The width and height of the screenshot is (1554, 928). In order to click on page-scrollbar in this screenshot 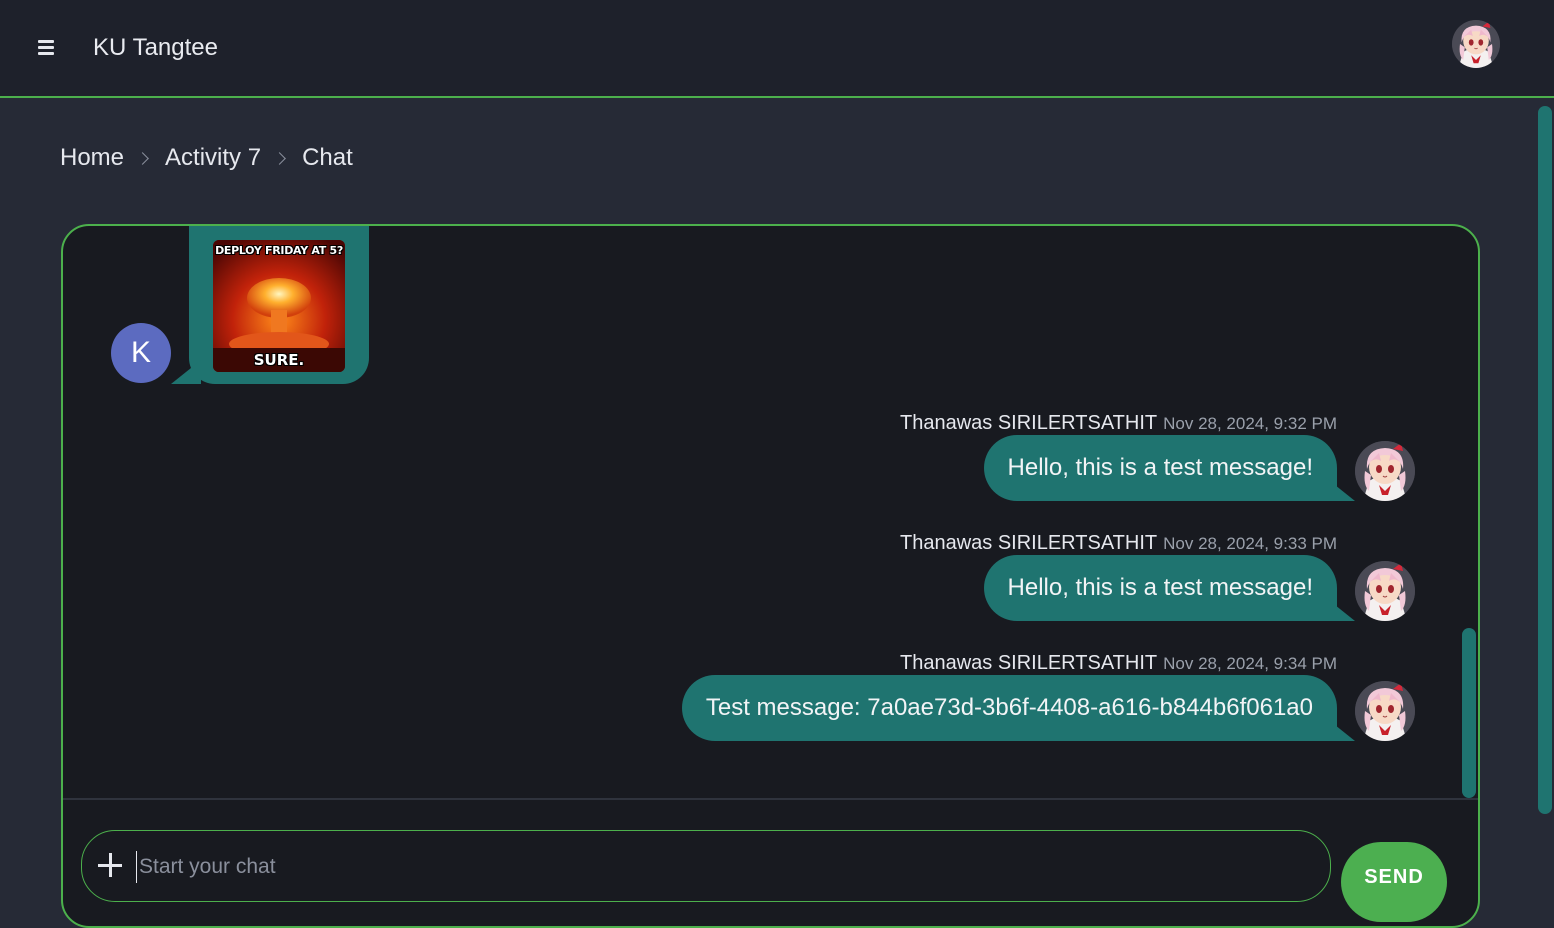, I will do `click(1545, 460)`.